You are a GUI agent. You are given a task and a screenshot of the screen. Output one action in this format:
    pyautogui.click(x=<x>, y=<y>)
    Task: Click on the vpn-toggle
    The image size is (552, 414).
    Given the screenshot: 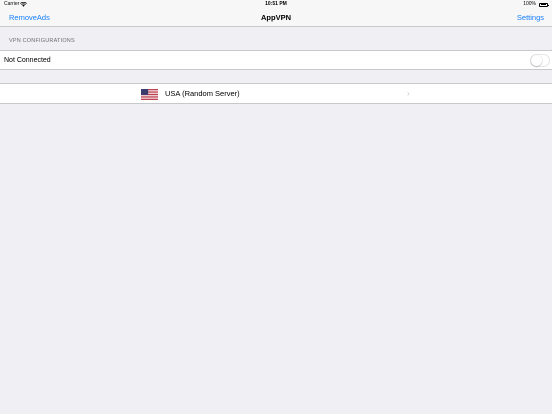 What is the action you would take?
    pyautogui.click(x=540, y=60)
    